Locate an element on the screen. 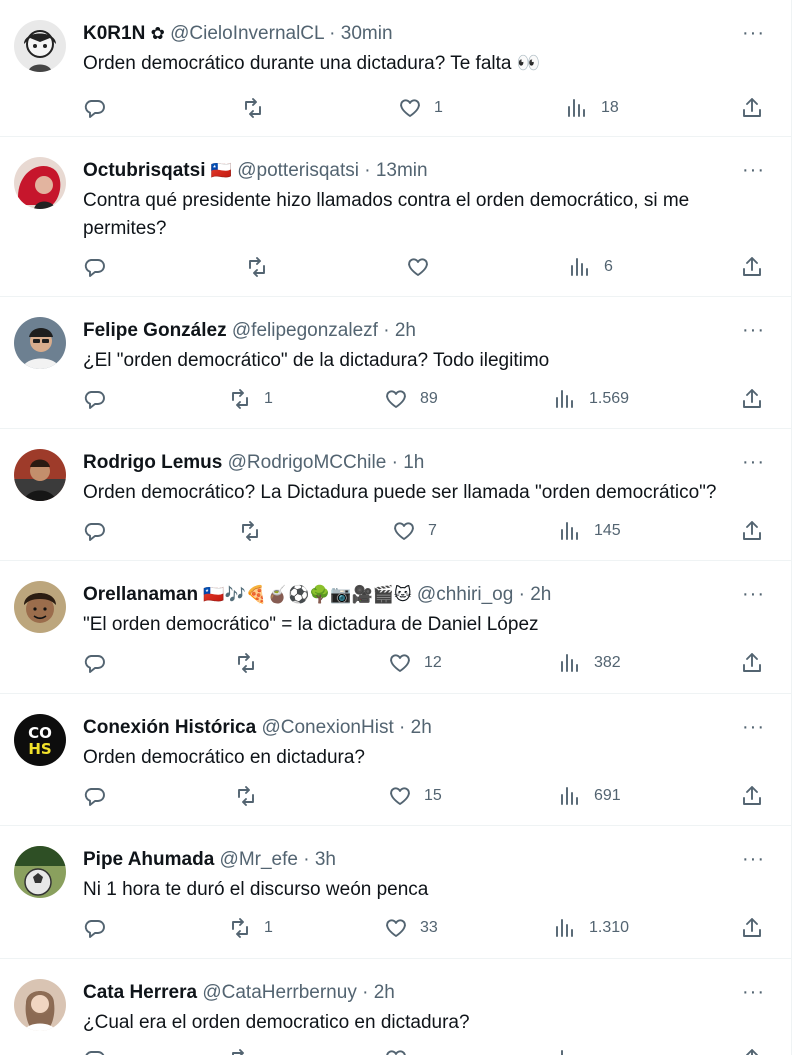 This screenshot has width=800, height=1055. like-count: 33 is located at coordinates (429, 927).